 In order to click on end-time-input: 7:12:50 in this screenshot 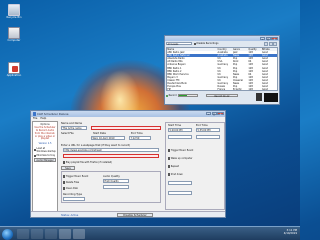, I will do `click(140, 138)`.